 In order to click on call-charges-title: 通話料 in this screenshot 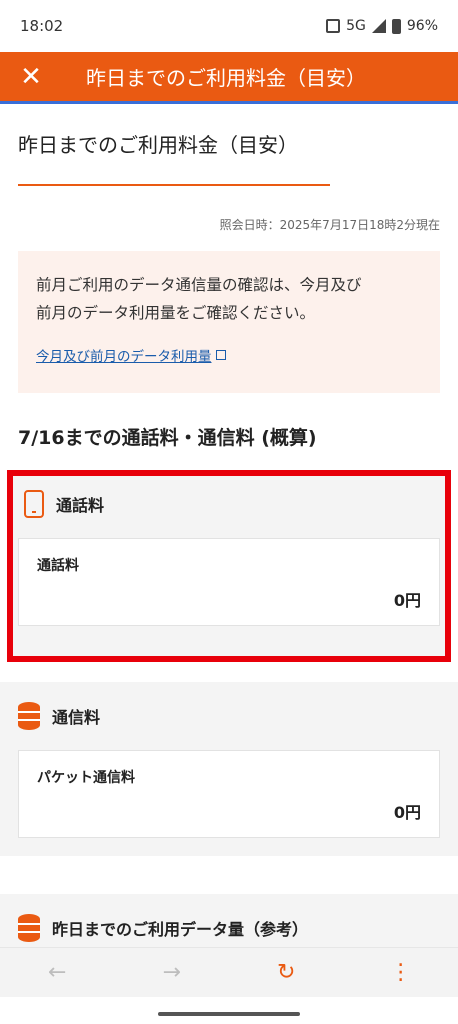, I will do `click(80, 505)`.